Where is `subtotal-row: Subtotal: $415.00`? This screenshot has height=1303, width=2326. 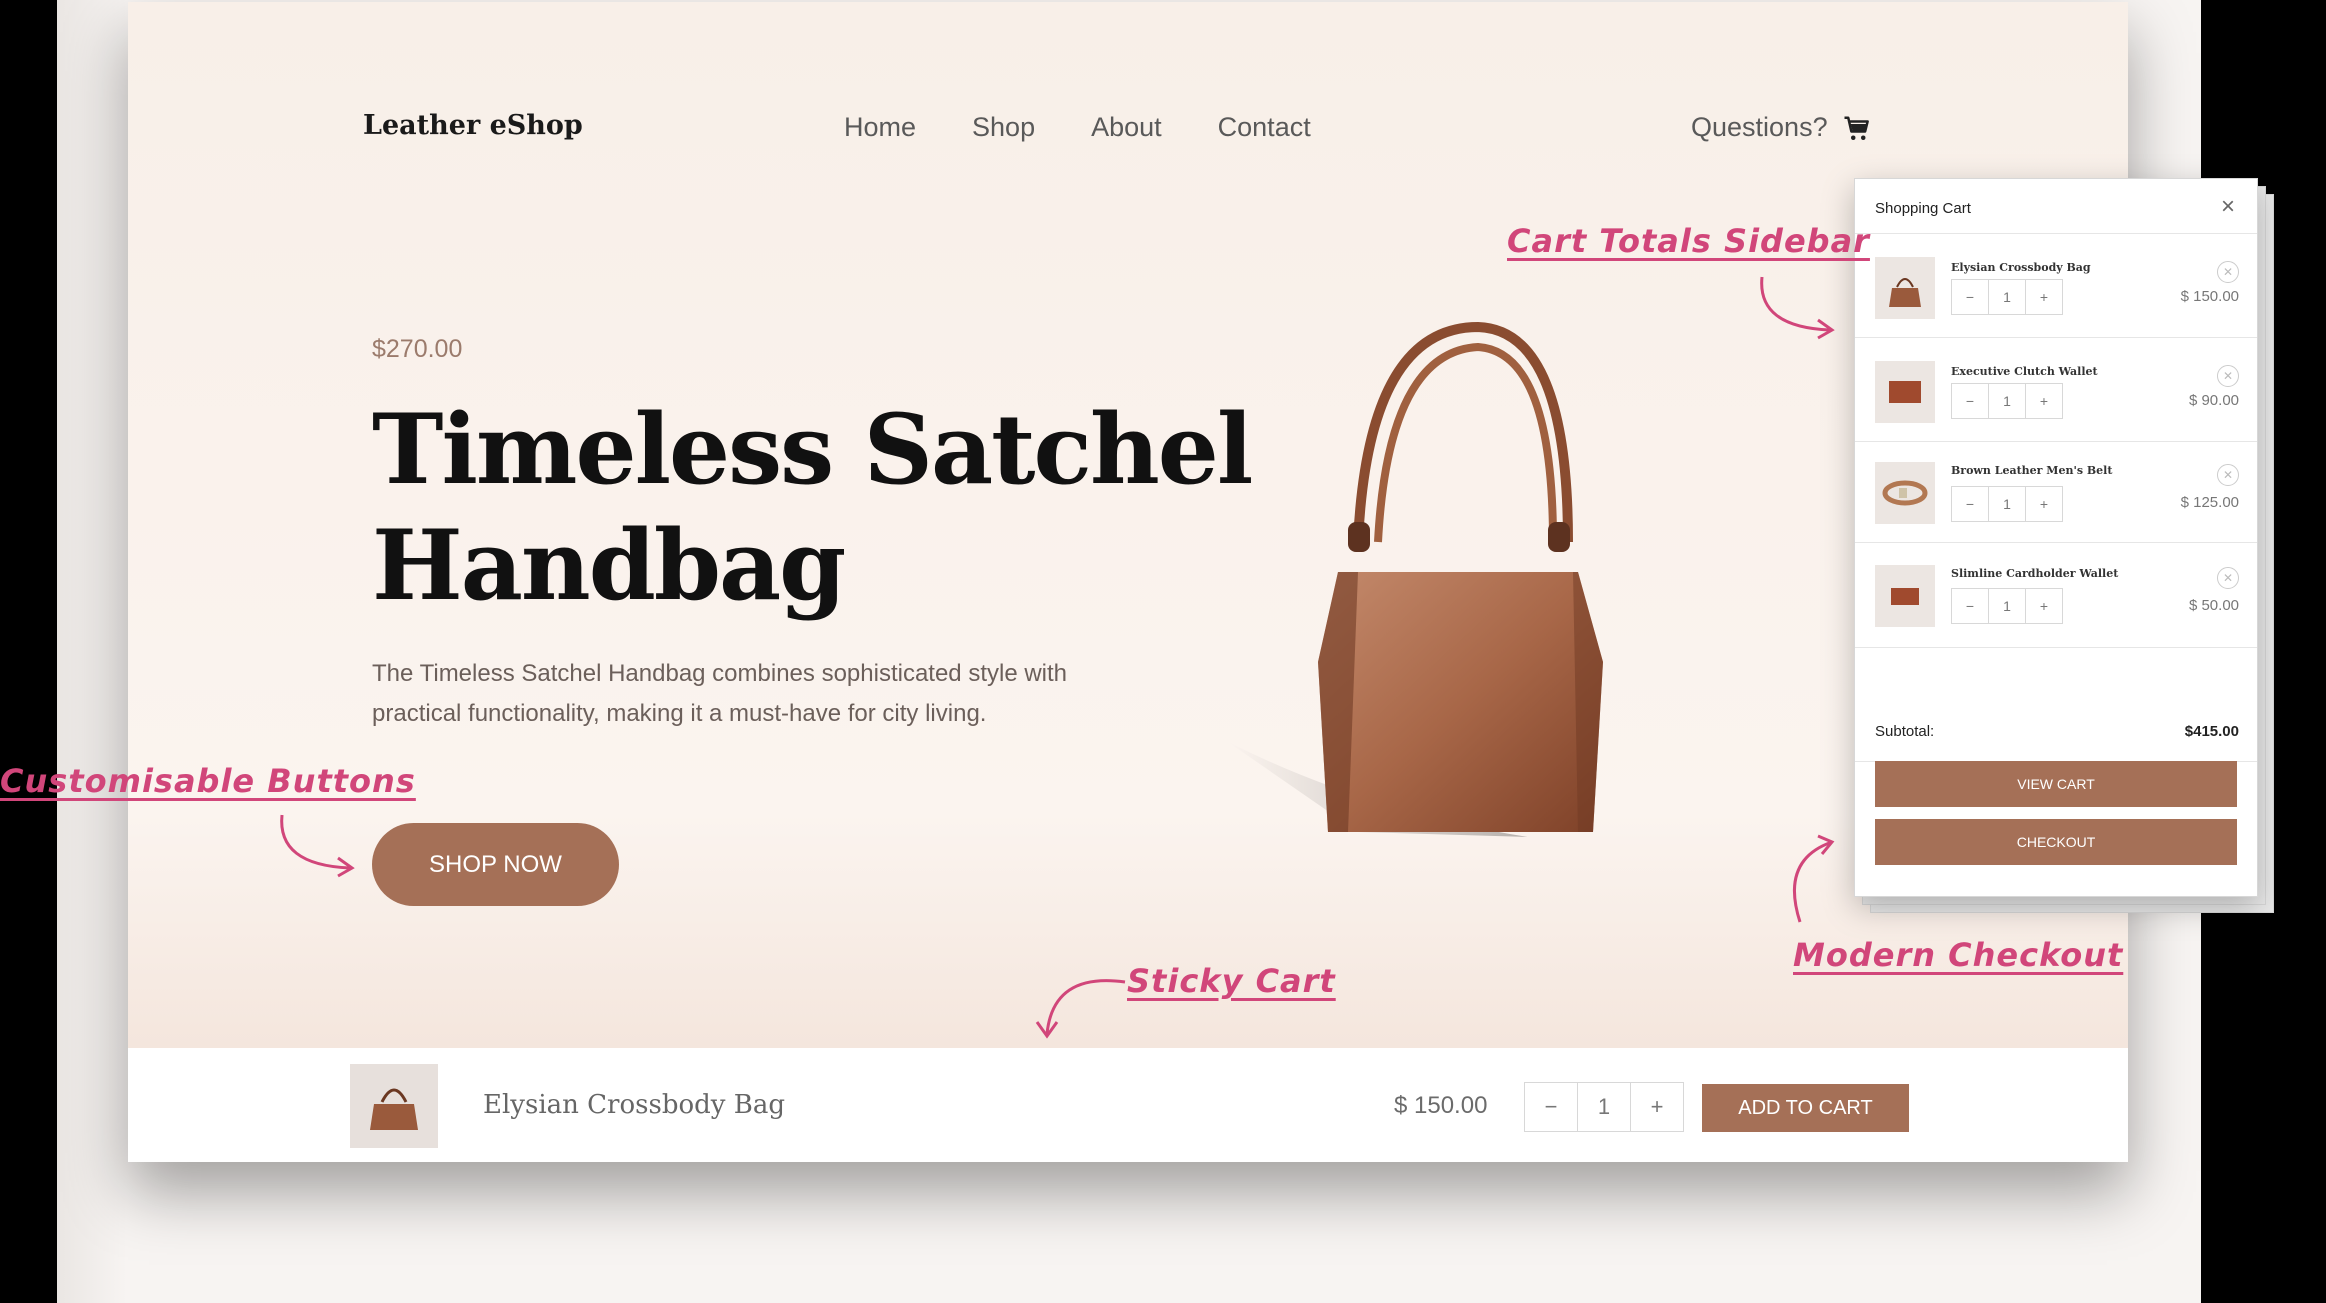 subtotal-row: Subtotal: $415.00 is located at coordinates (2056, 730).